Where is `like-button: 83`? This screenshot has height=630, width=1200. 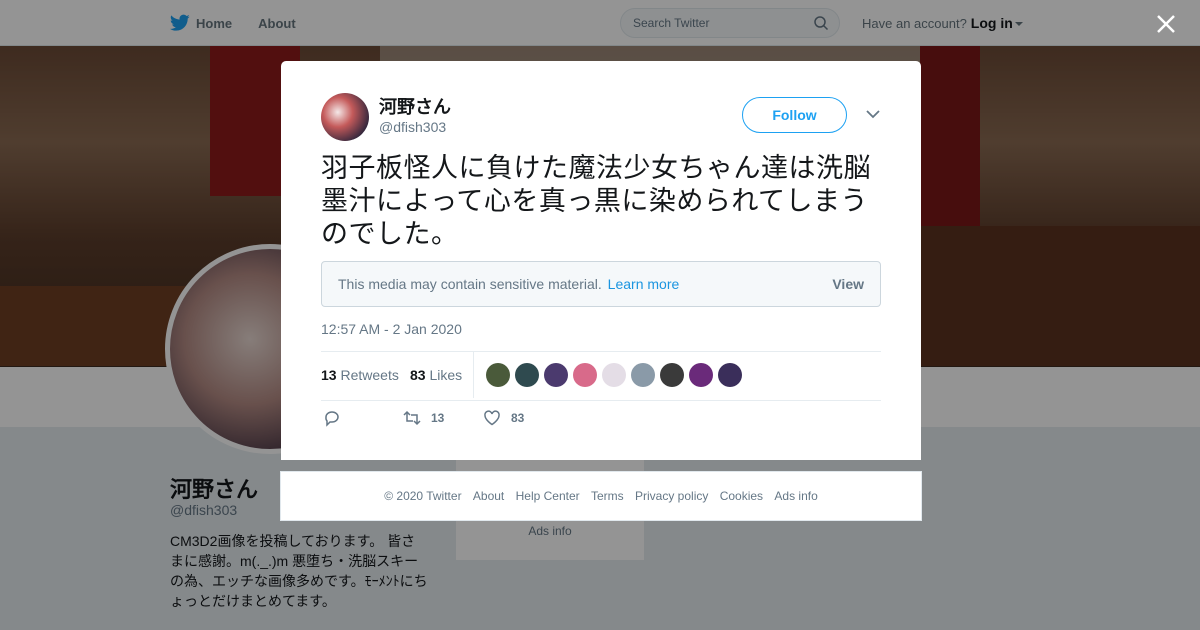
like-button: 83 is located at coordinates (503, 418).